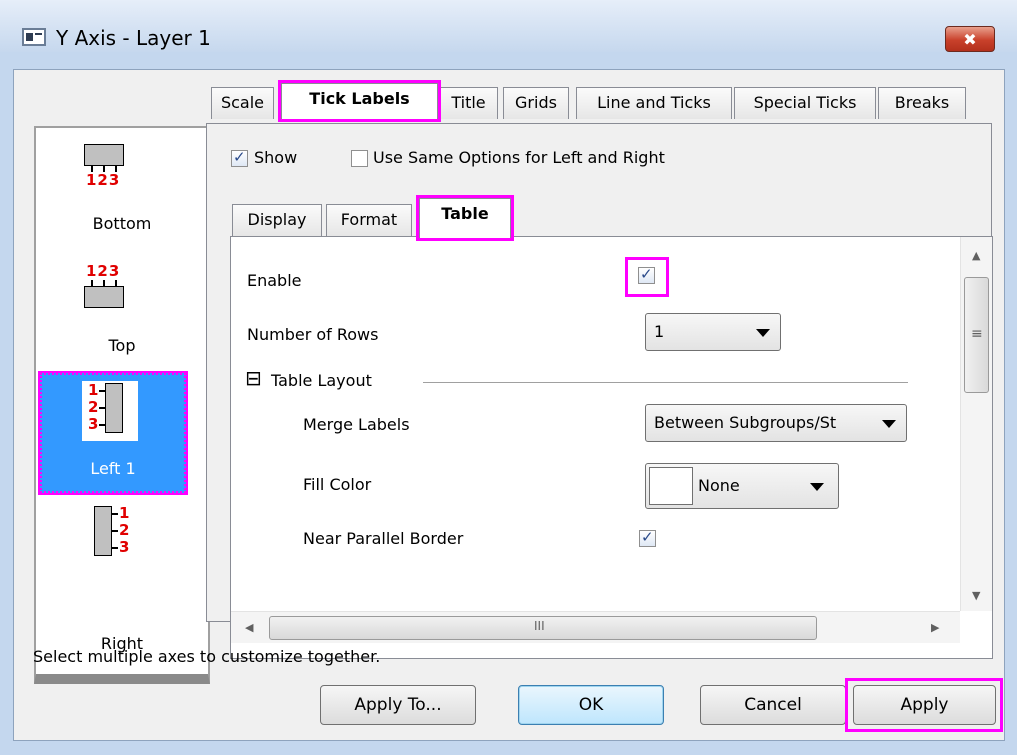 This screenshot has width=1017, height=755. What do you see at coordinates (359, 158) in the screenshot?
I see `same-options-checkbox` at bounding box center [359, 158].